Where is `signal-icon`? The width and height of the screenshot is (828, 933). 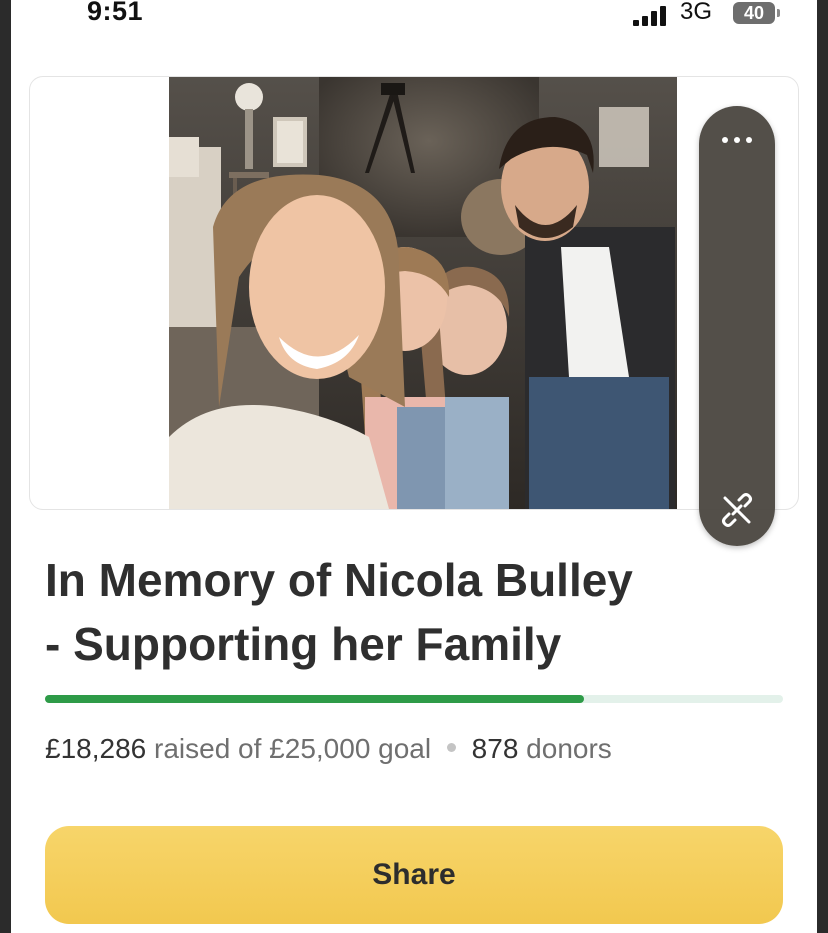 signal-icon is located at coordinates (653, 16).